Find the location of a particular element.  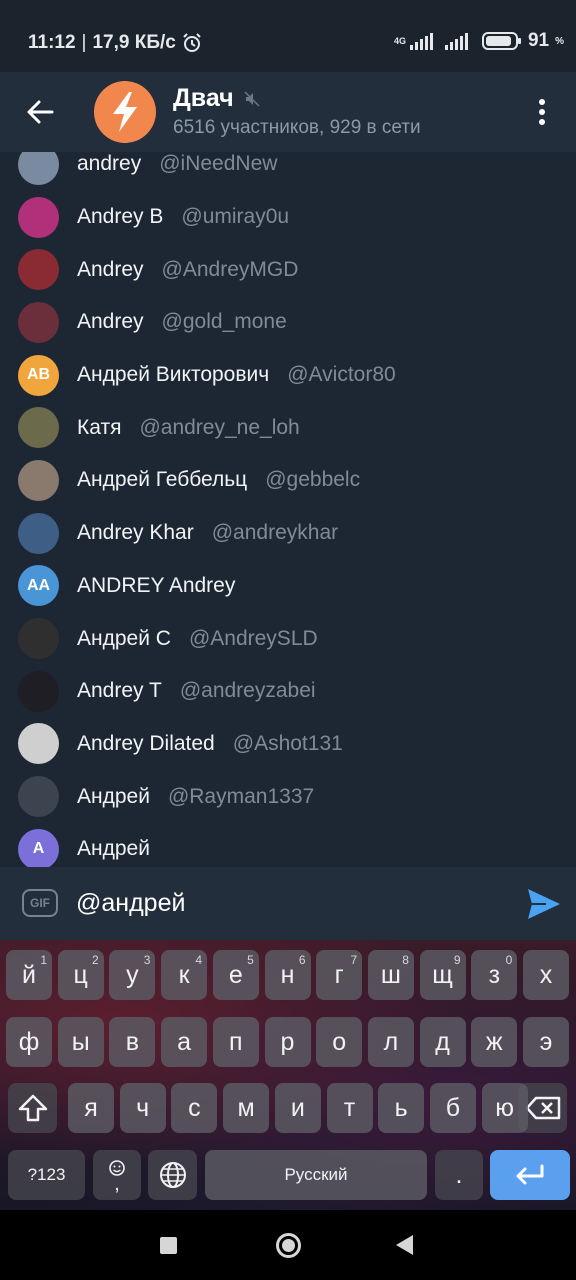

network-type-label: 4G is located at coordinates (399, 40).